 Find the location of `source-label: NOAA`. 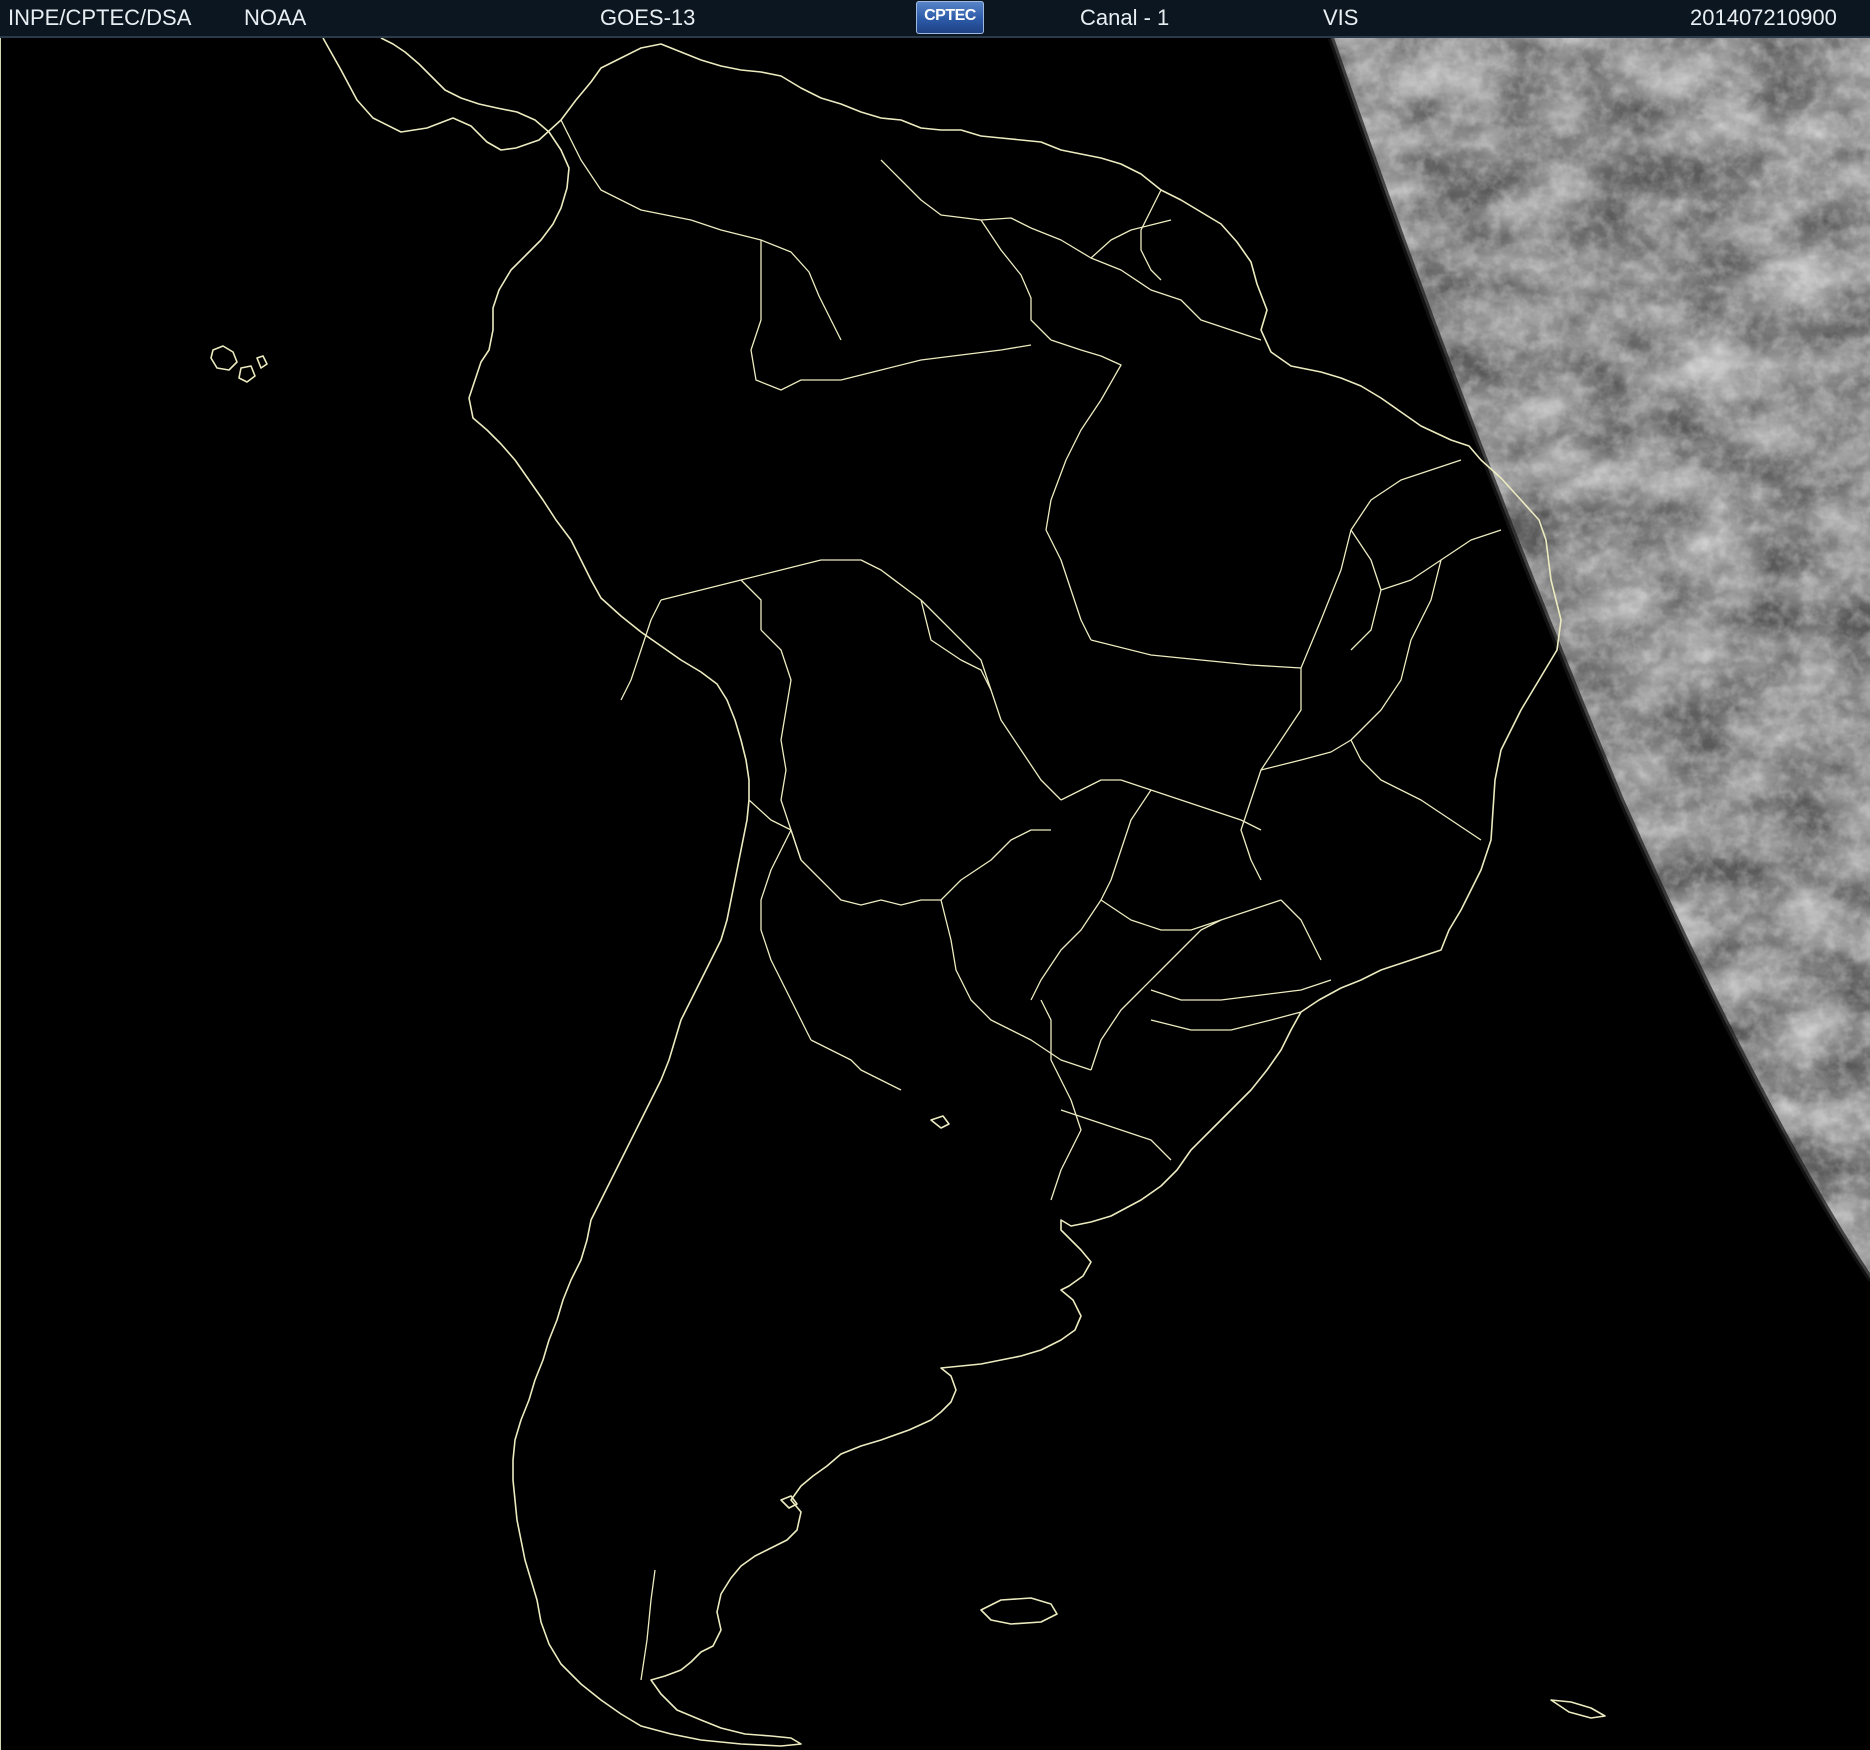

source-label: NOAA is located at coordinates (275, 17).